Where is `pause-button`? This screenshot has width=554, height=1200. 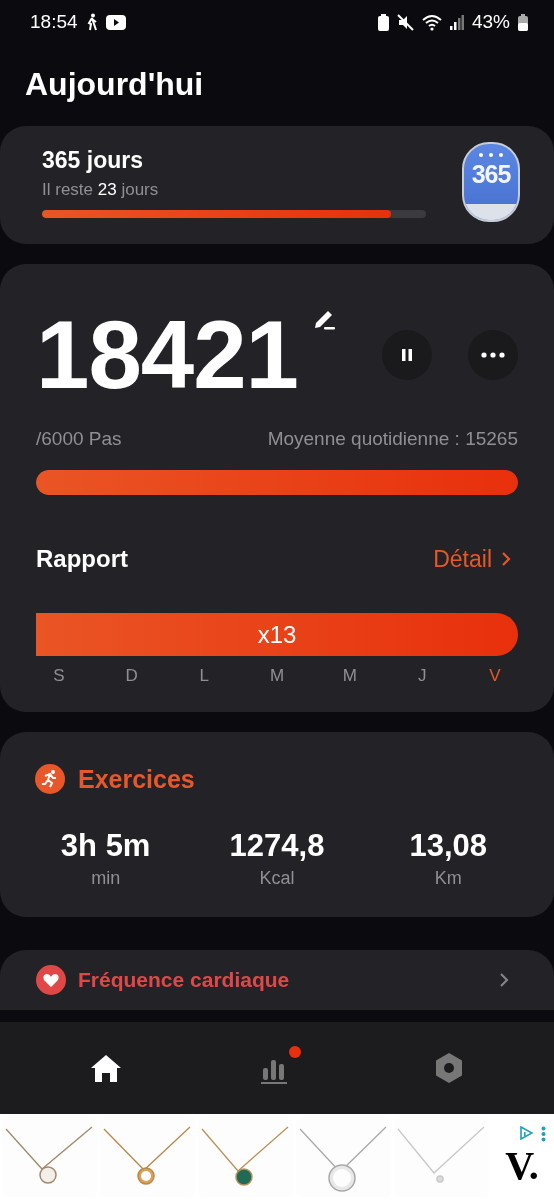 pause-button is located at coordinates (407, 355).